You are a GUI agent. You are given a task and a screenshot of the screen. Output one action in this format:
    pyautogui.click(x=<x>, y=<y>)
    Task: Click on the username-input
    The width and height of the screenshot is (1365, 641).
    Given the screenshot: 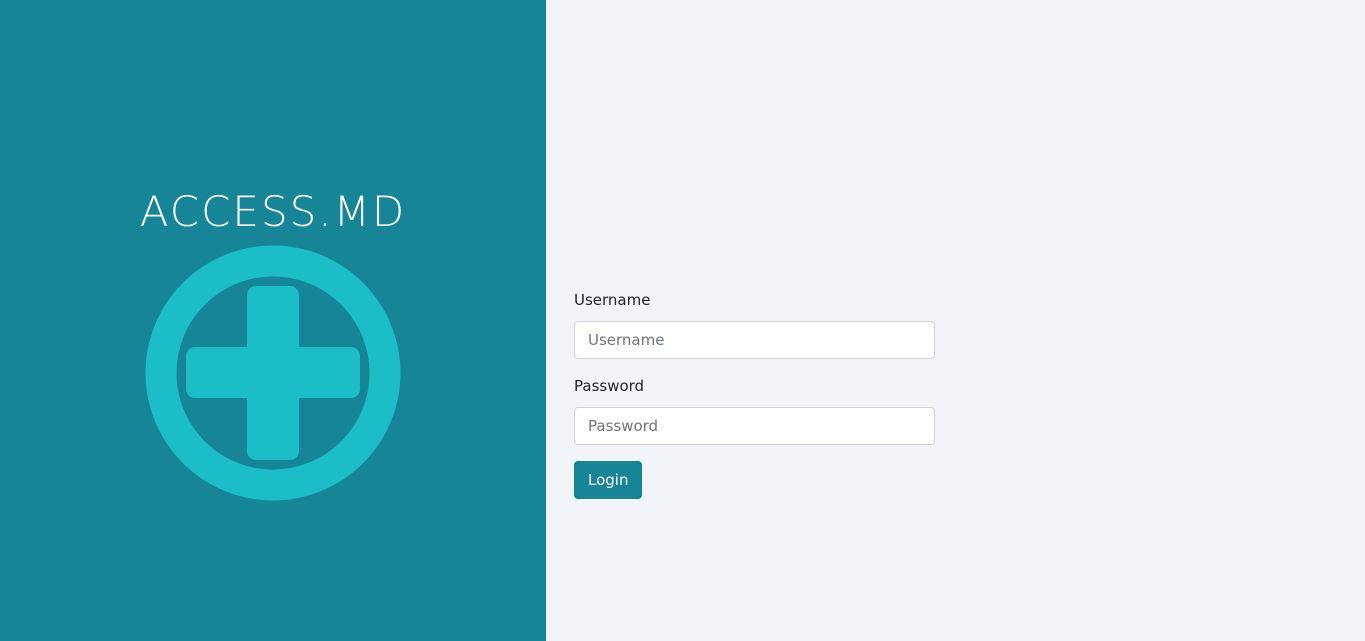 What is the action you would take?
    pyautogui.click(x=754, y=340)
    